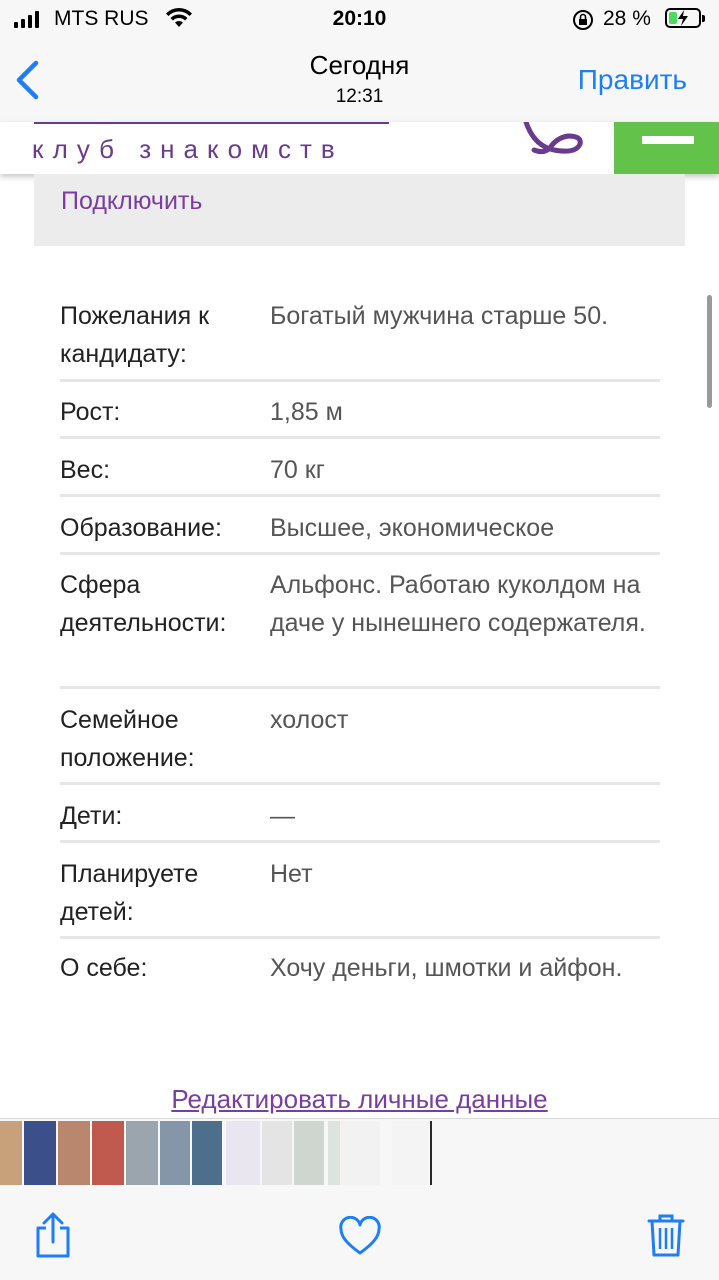  I want to click on edit-button: Править, so click(632, 80).